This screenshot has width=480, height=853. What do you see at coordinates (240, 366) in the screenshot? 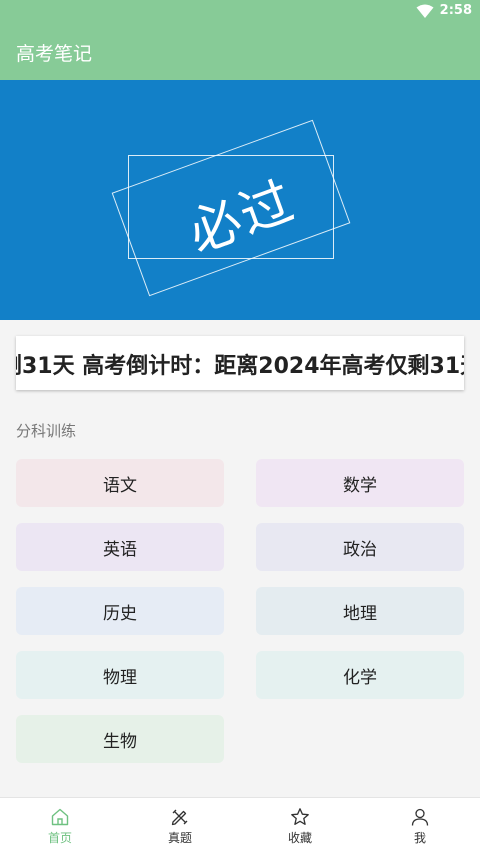
I see `countdown-text: 仅剩31天 高考倒计时：距离2024年高考仅剩31天` at bounding box center [240, 366].